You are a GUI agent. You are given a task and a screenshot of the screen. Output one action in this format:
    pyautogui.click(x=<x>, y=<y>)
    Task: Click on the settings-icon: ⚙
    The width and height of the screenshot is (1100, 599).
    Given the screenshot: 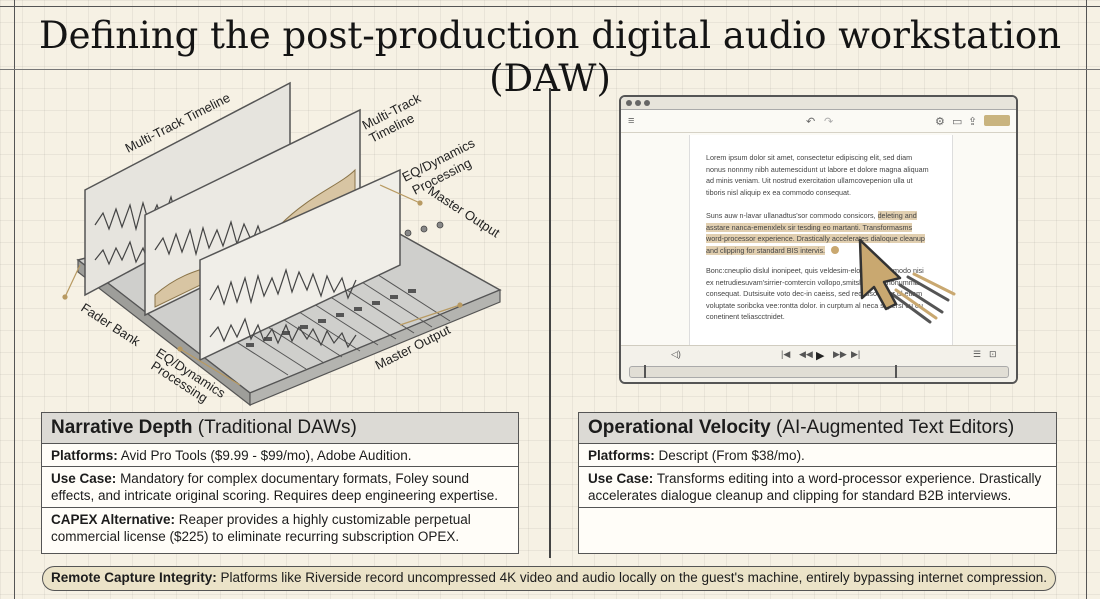 What is the action you would take?
    pyautogui.click(x=940, y=121)
    